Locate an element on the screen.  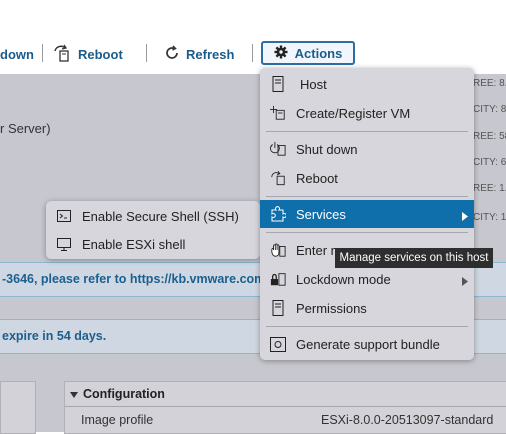
maintenance-icon is located at coordinates (278, 250).